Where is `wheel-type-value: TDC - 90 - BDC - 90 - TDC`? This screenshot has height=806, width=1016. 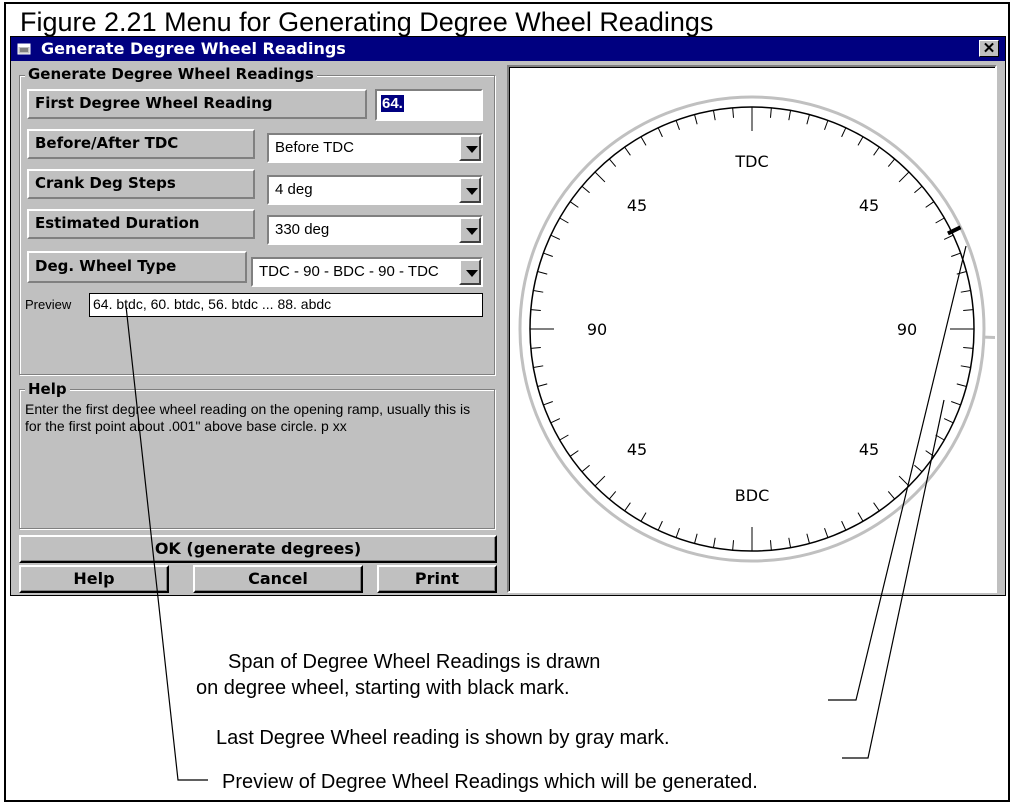
wheel-type-value: TDC - 90 - BDC - 90 - TDC is located at coordinates (349, 271).